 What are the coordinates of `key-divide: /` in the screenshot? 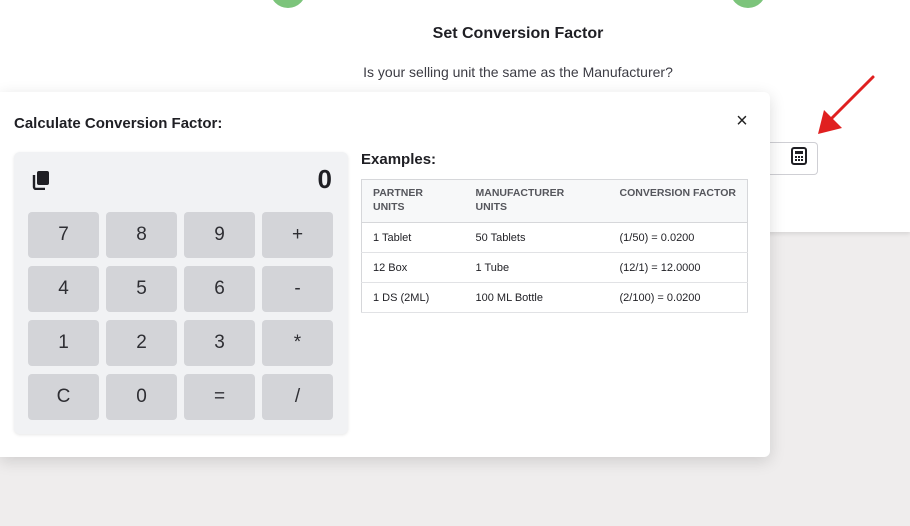 It's located at (297, 397).